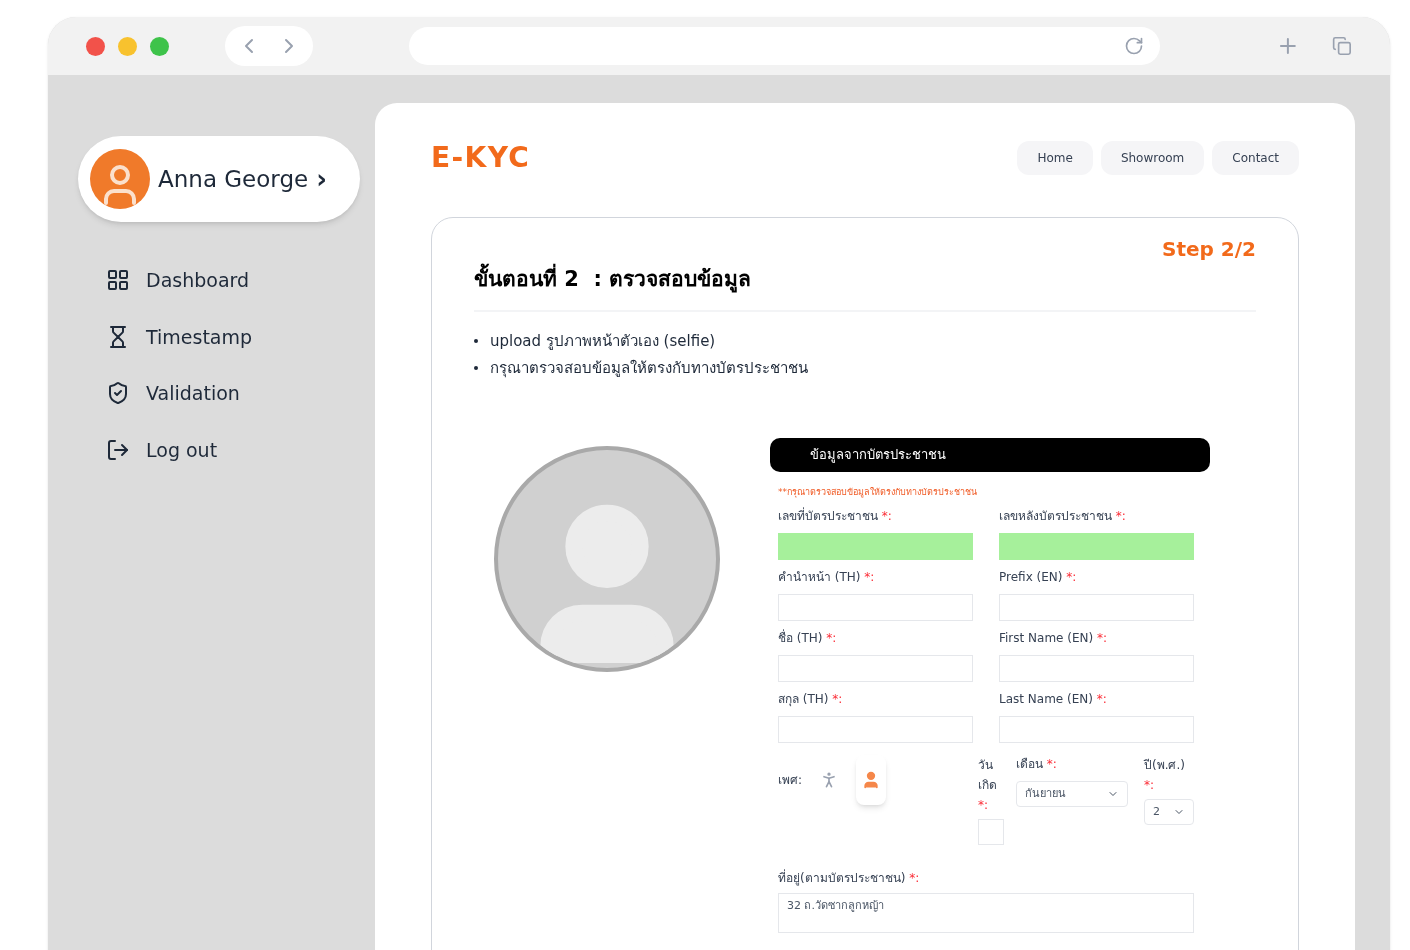 Image resolution: width=1410 pixels, height=950 pixels. What do you see at coordinates (118, 280) in the screenshot?
I see `grid-icon` at bounding box center [118, 280].